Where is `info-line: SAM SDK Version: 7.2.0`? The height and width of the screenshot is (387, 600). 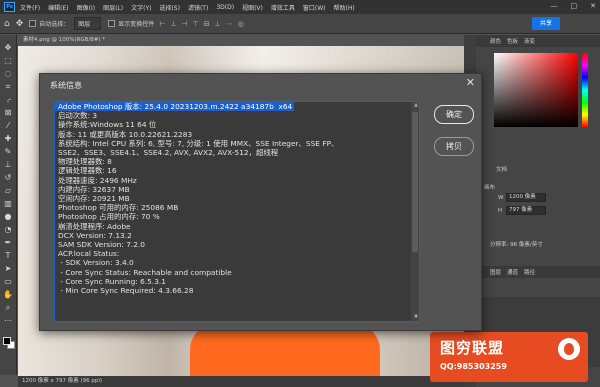 info-line: SAM SDK Version: 7.2.0 is located at coordinates (102, 245).